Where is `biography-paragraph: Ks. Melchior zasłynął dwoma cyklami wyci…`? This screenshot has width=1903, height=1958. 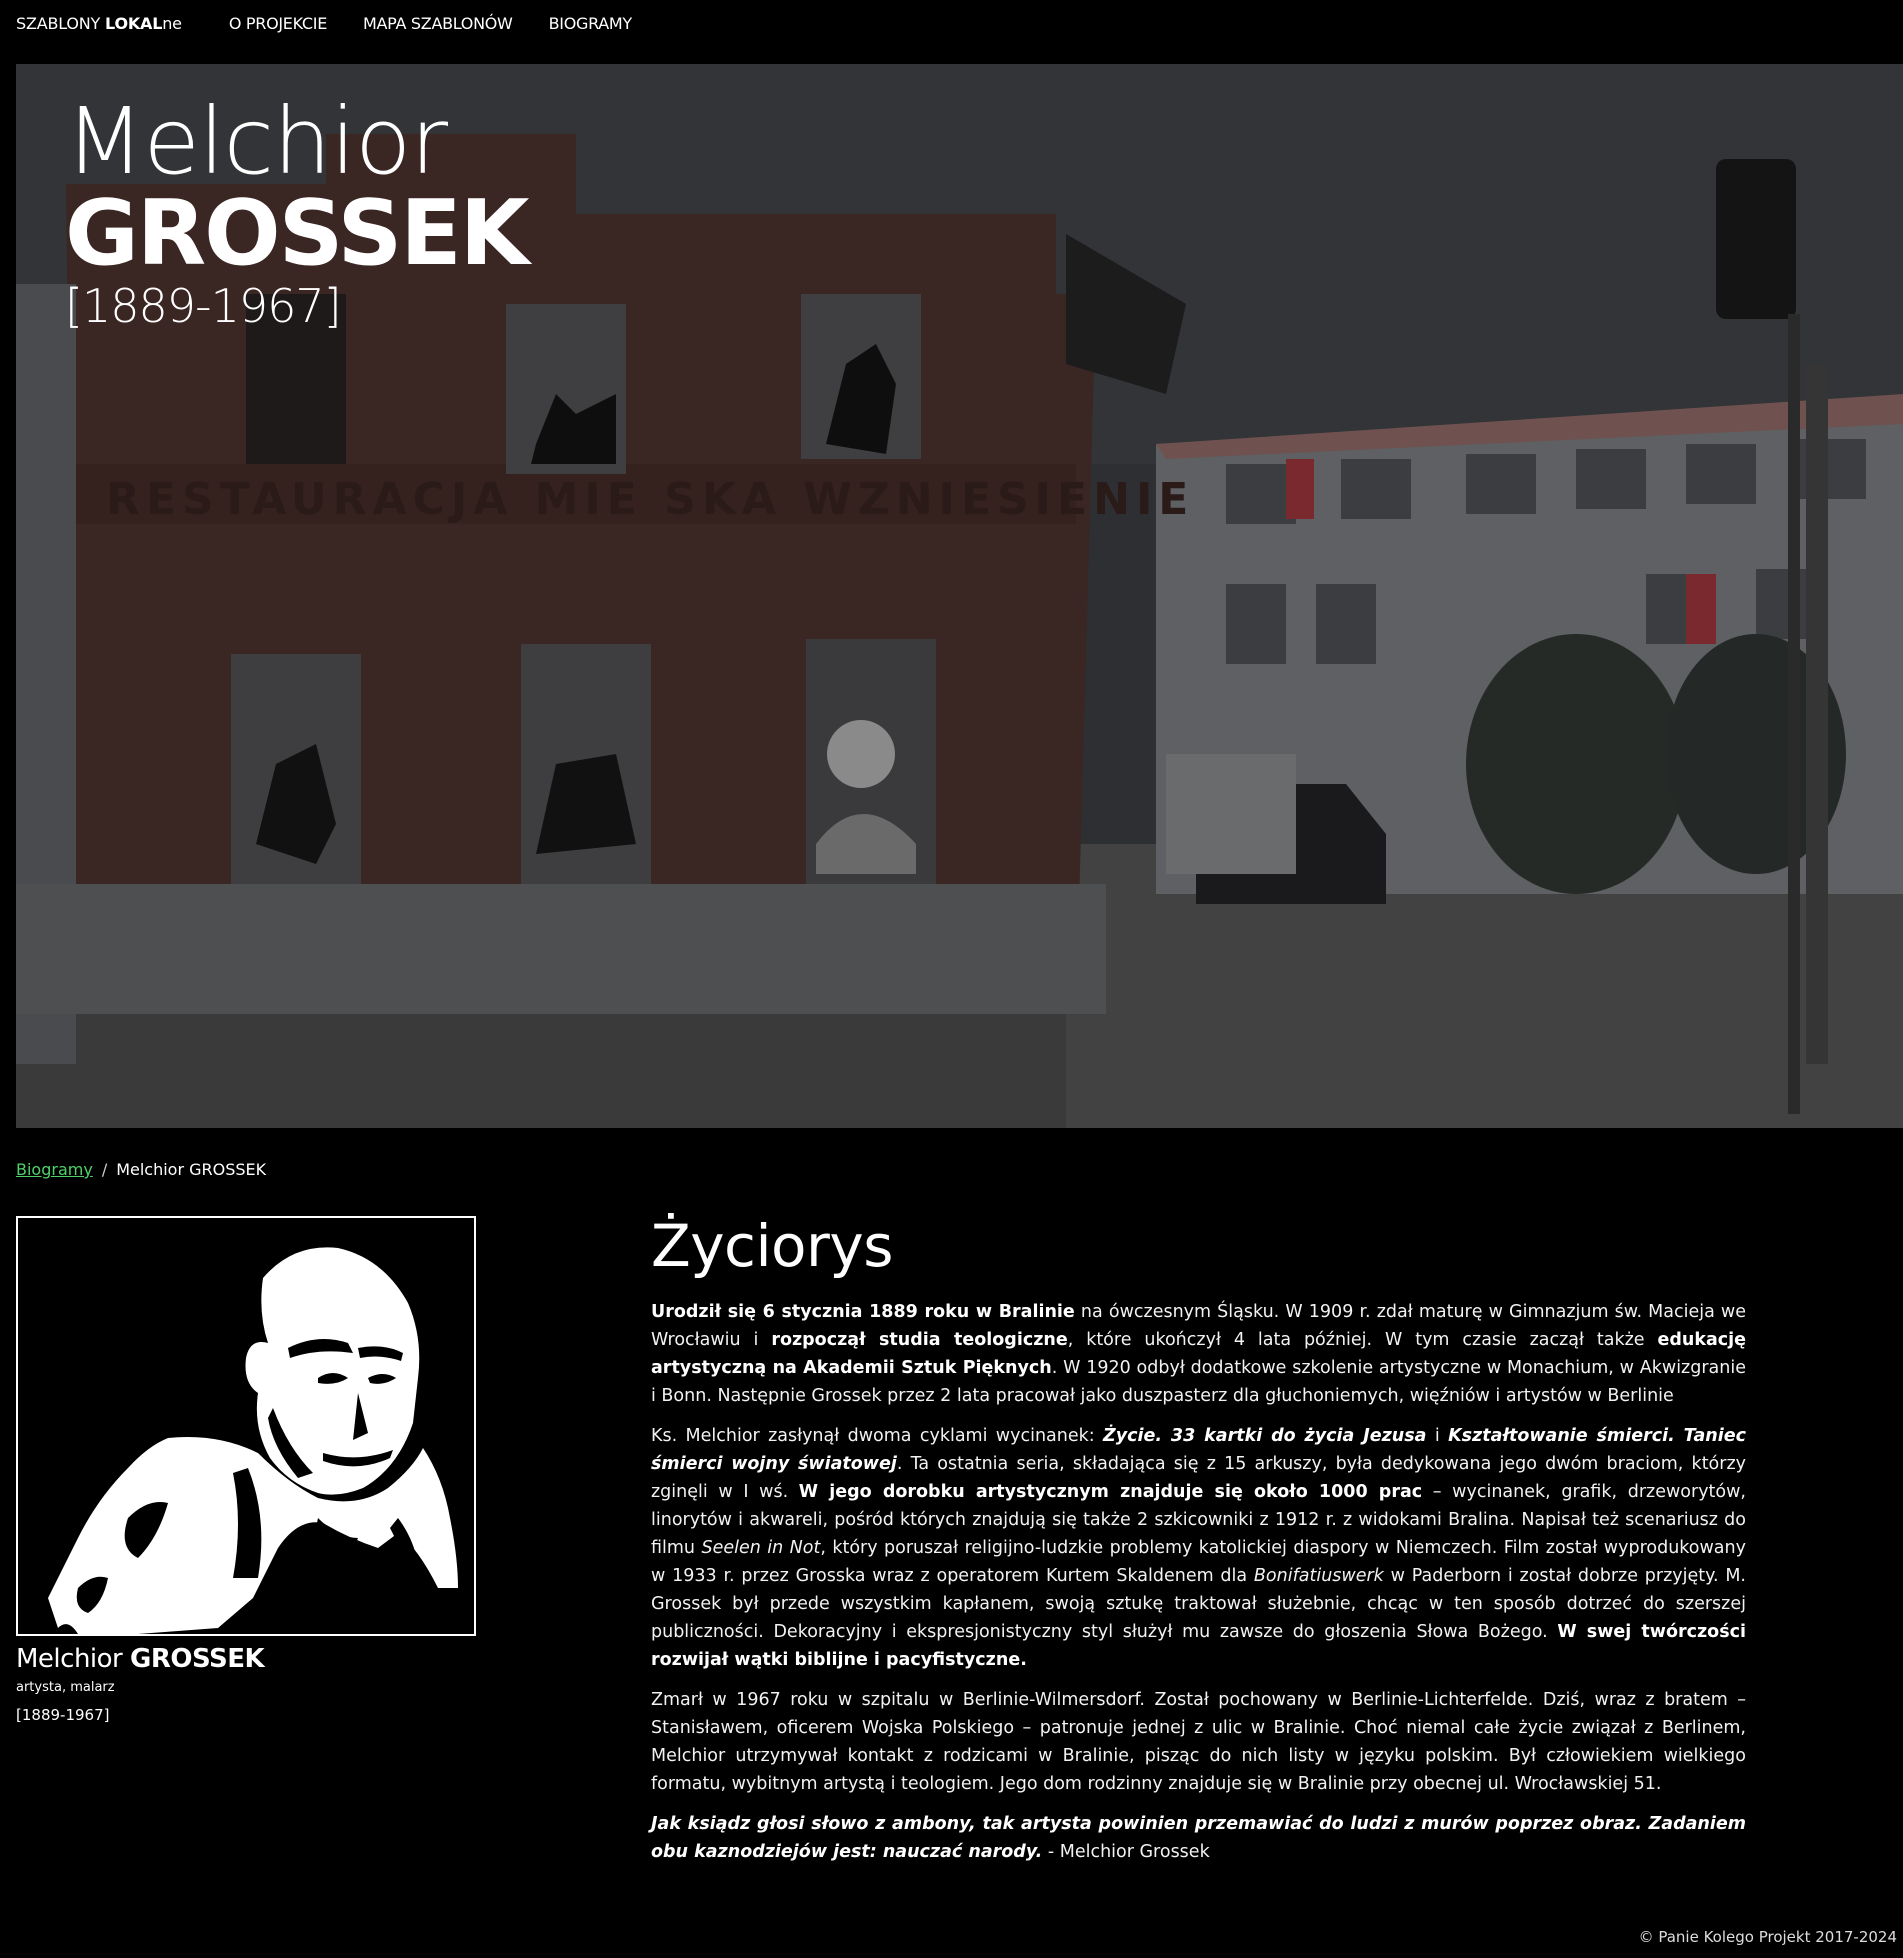
biography-paragraph: Ks. Melchior zasłynął dwoma cyklami wyci… is located at coordinates (1198, 1548).